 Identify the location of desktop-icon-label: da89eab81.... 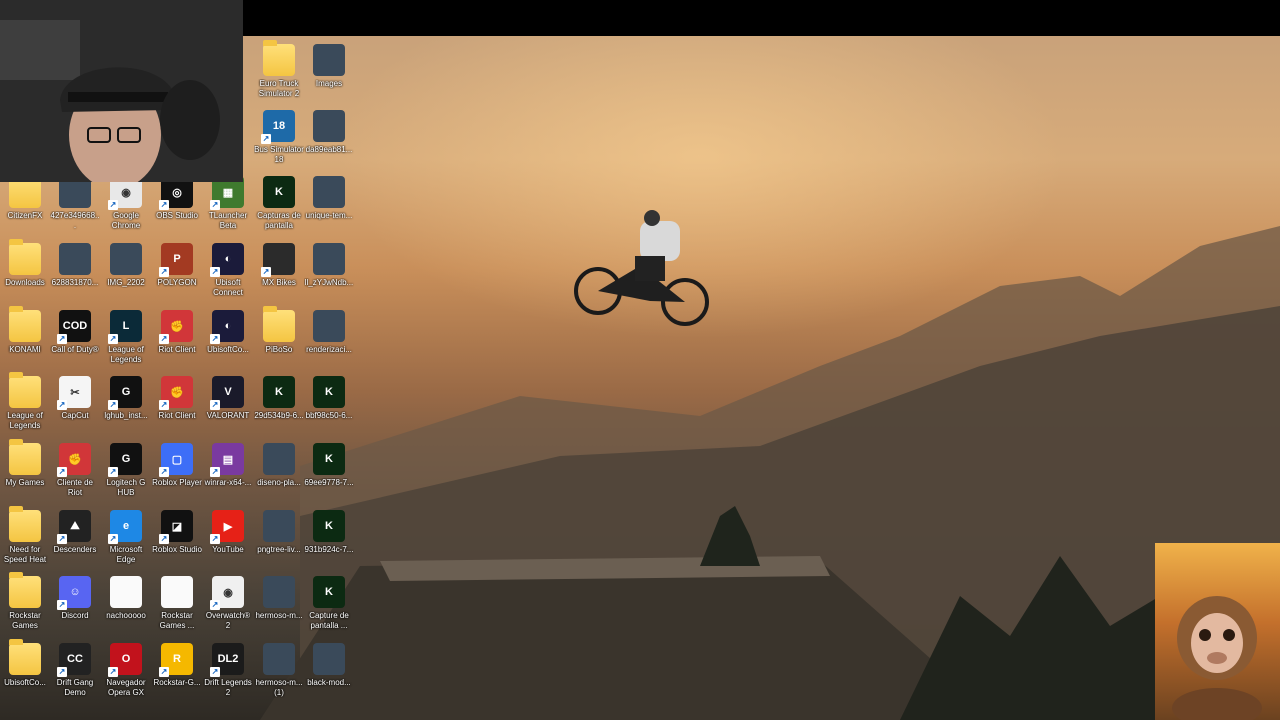
(329, 149).